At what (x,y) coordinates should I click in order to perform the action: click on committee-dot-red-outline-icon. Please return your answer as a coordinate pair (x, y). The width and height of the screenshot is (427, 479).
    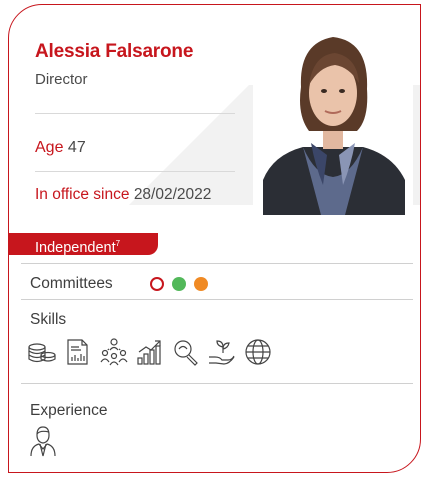
    Looking at the image, I should click on (157, 284).